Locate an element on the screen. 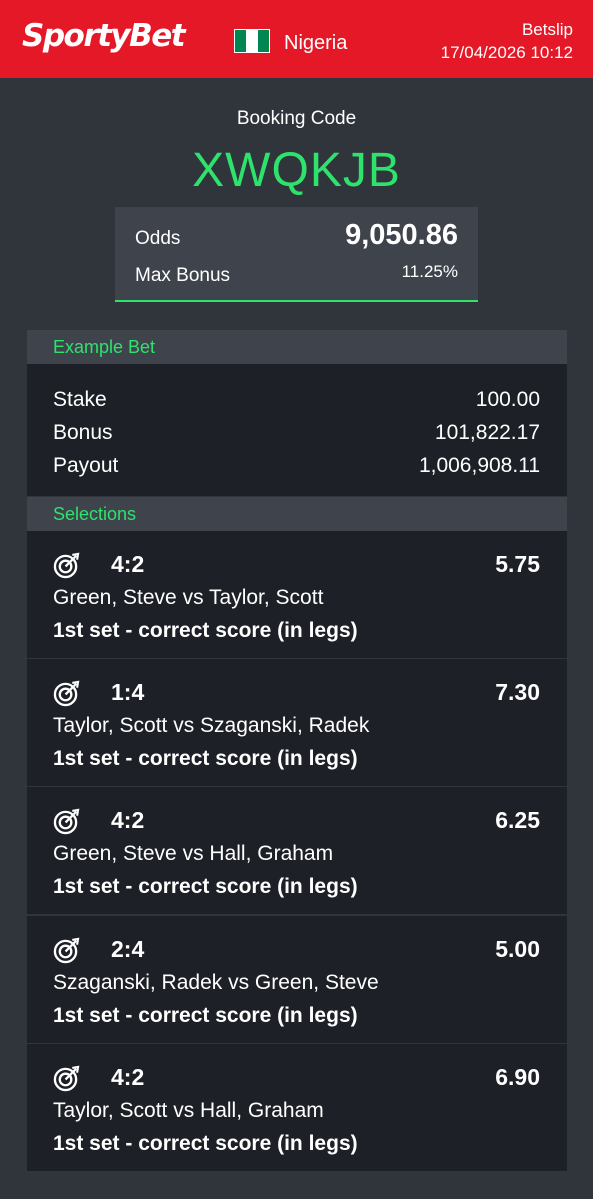 This screenshot has width=593, height=1199. selection-match: Green, Steve vs Hall, Graham is located at coordinates (193, 853).